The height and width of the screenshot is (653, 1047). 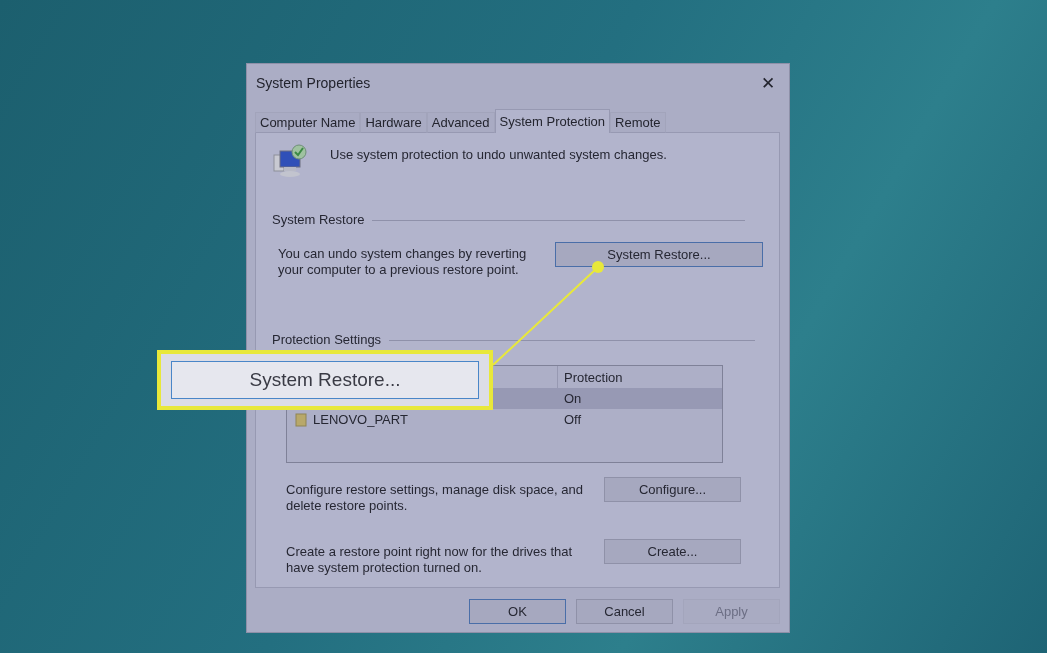 I want to click on table-cell-text: On, so click(x=572, y=398).